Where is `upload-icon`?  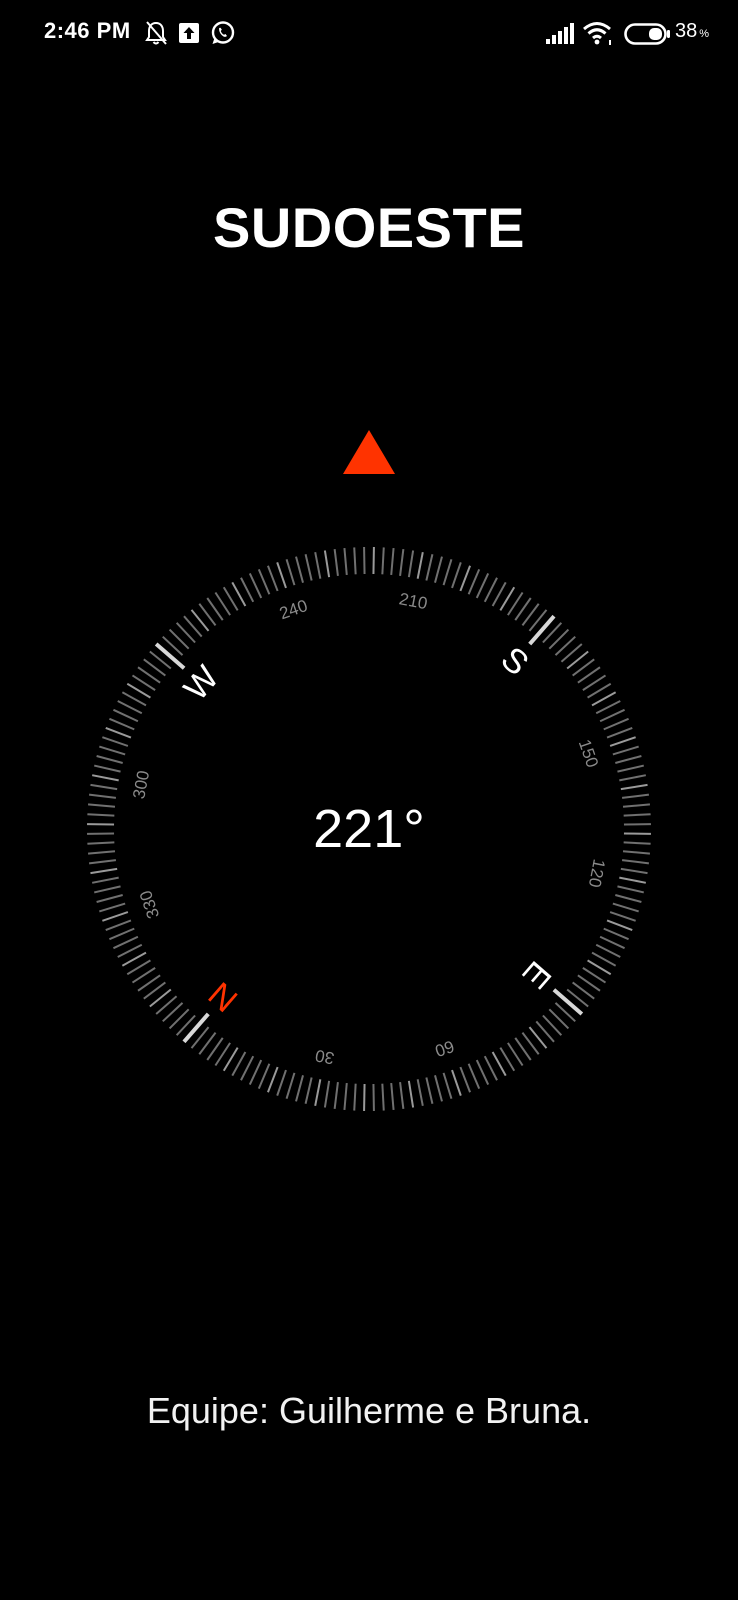 upload-icon is located at coordinates (189, 35).